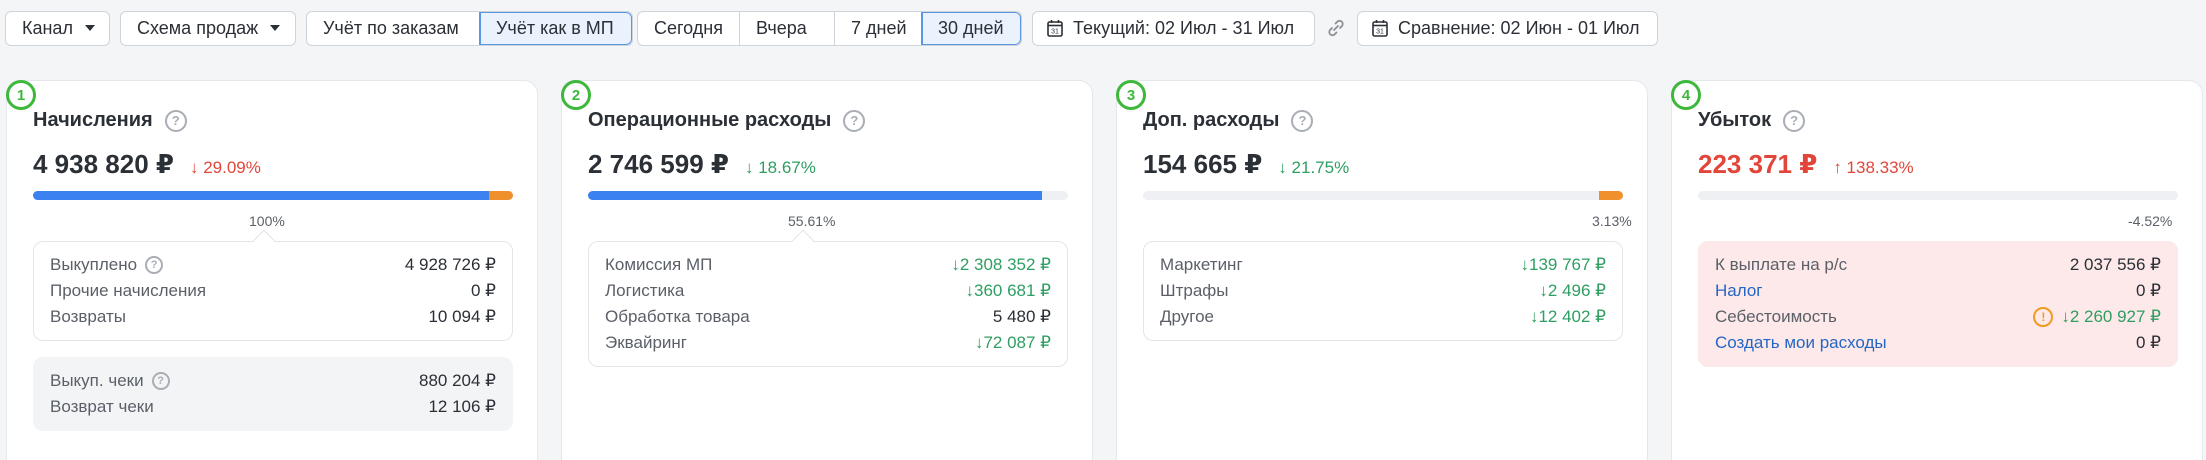 This screenshot has width=2206, height=460. I want to click on amount-row: 2 746 599 ₽ ↓ 18.67%, so click(702, 164).